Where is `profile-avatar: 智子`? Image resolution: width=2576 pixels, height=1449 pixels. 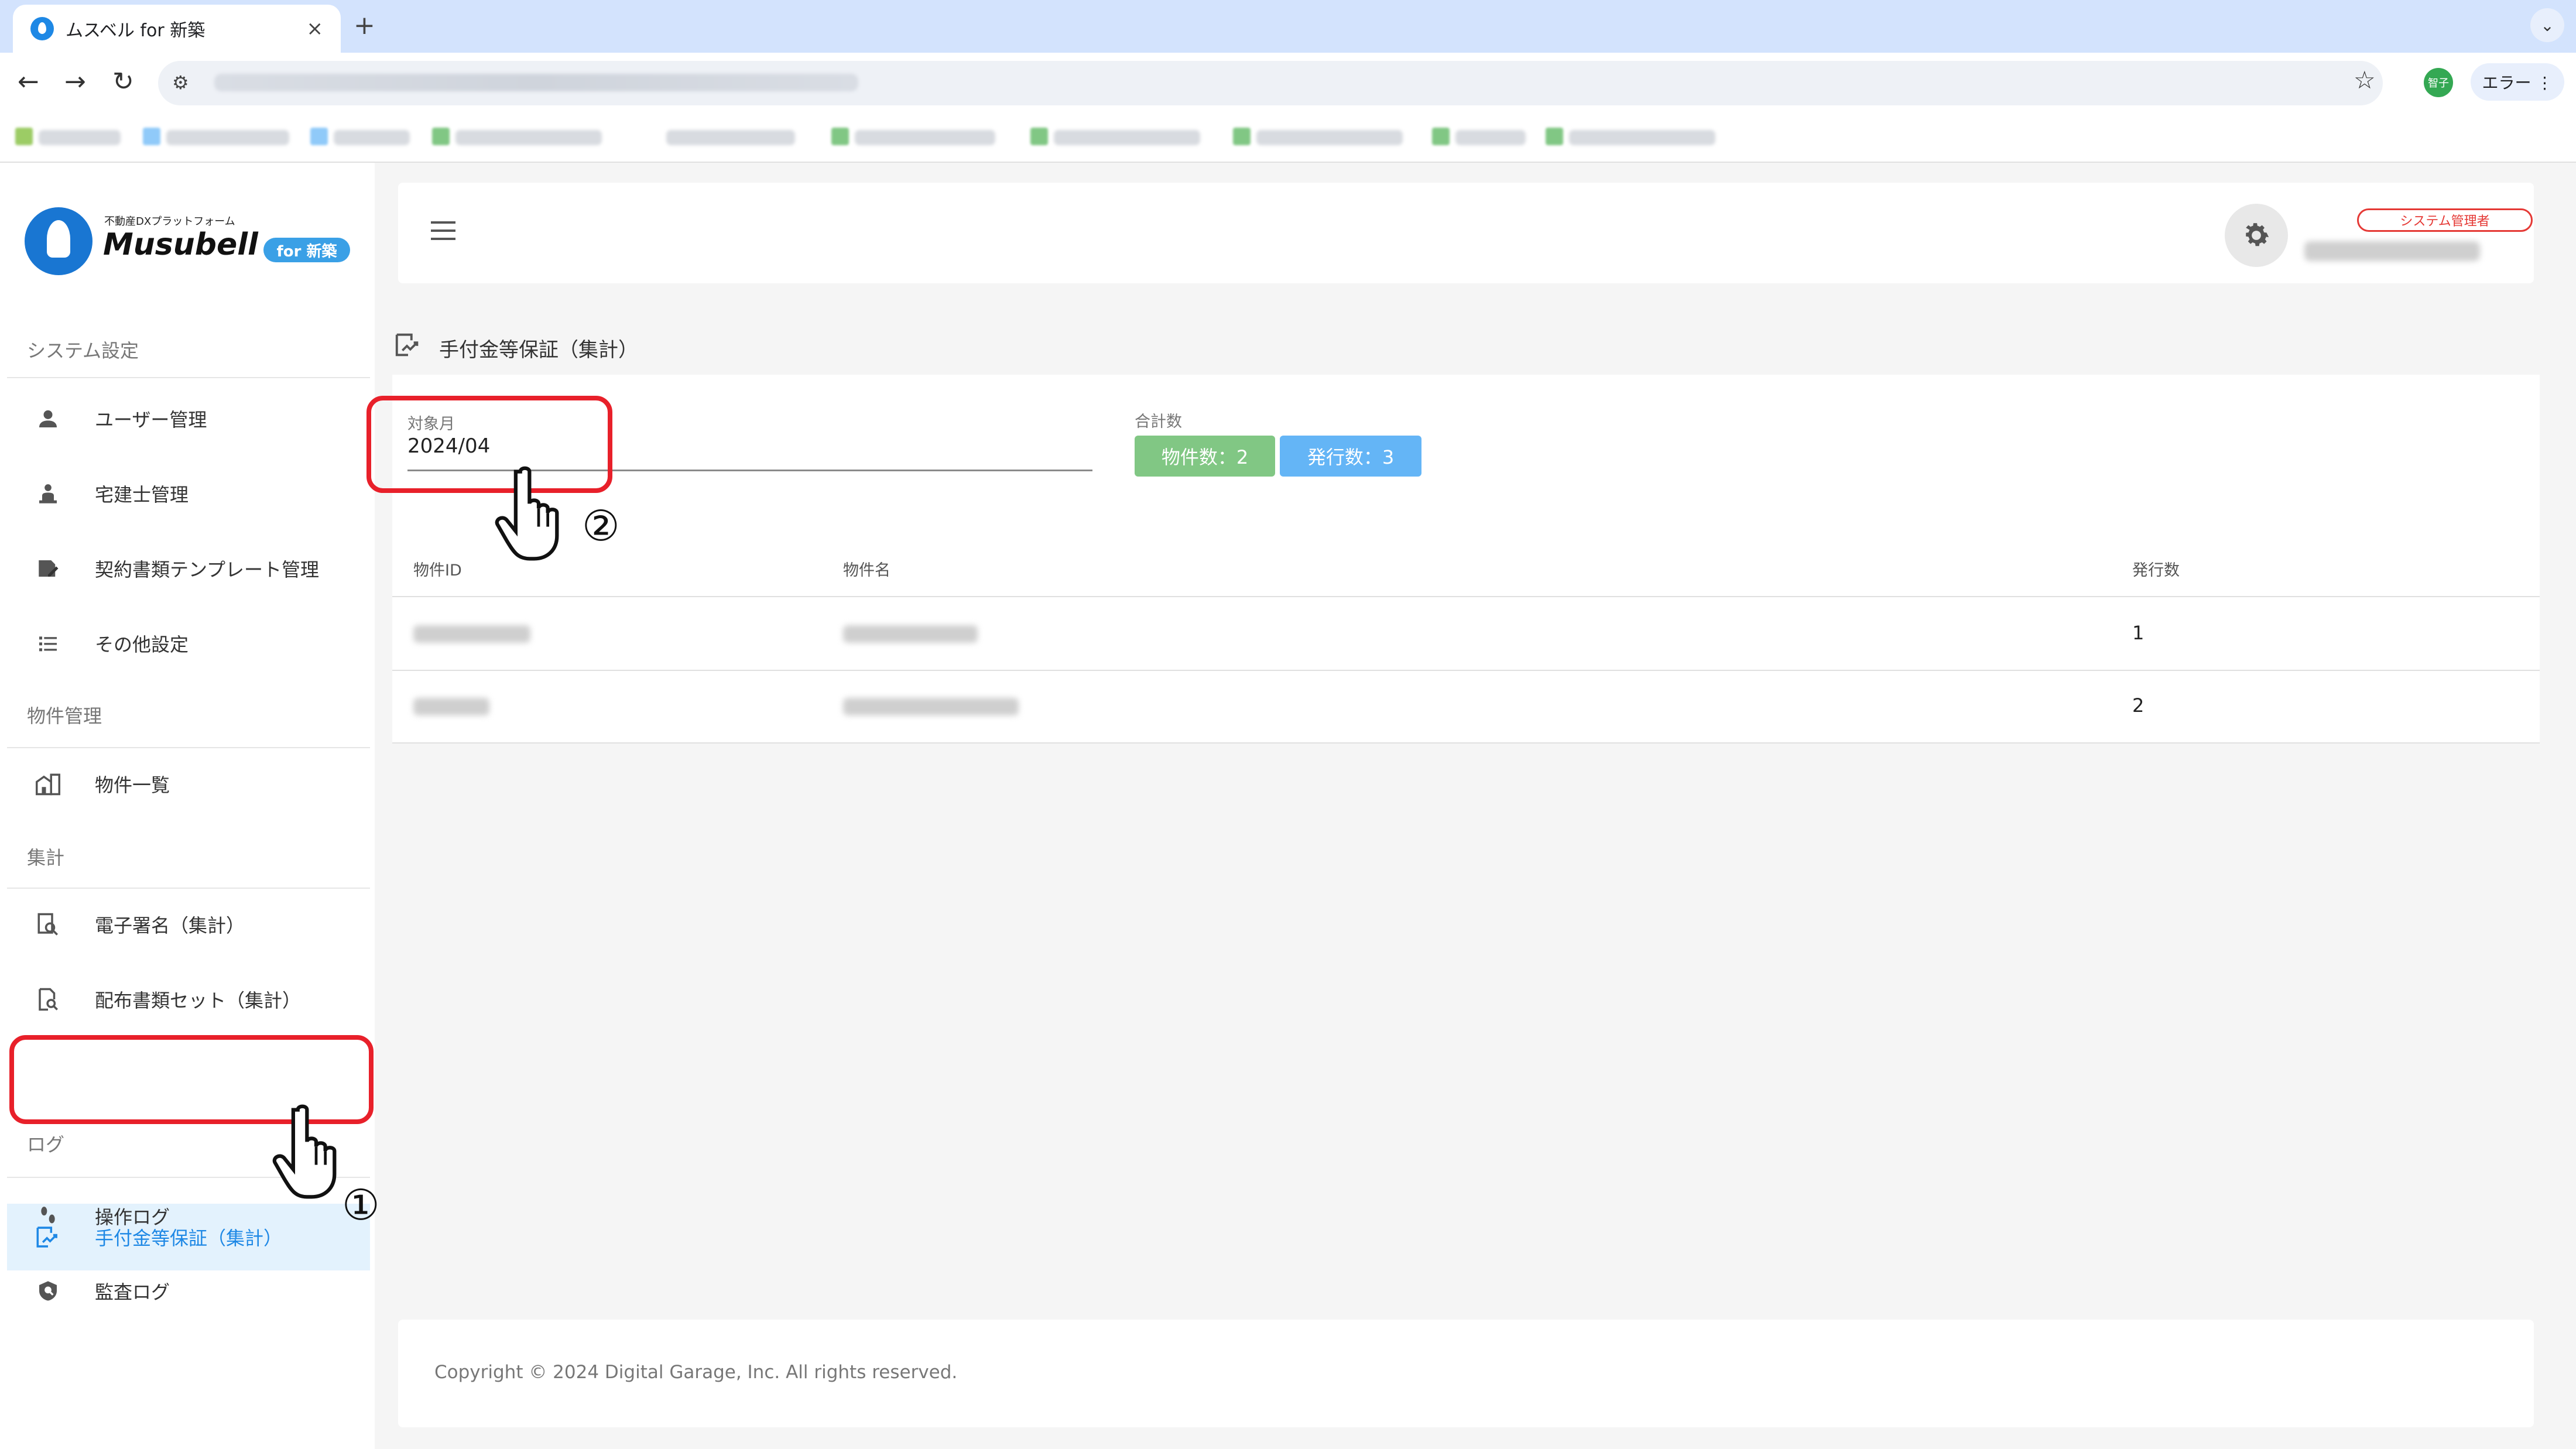
profile-avatar: 智子 is located at coordinates (2438, 82).